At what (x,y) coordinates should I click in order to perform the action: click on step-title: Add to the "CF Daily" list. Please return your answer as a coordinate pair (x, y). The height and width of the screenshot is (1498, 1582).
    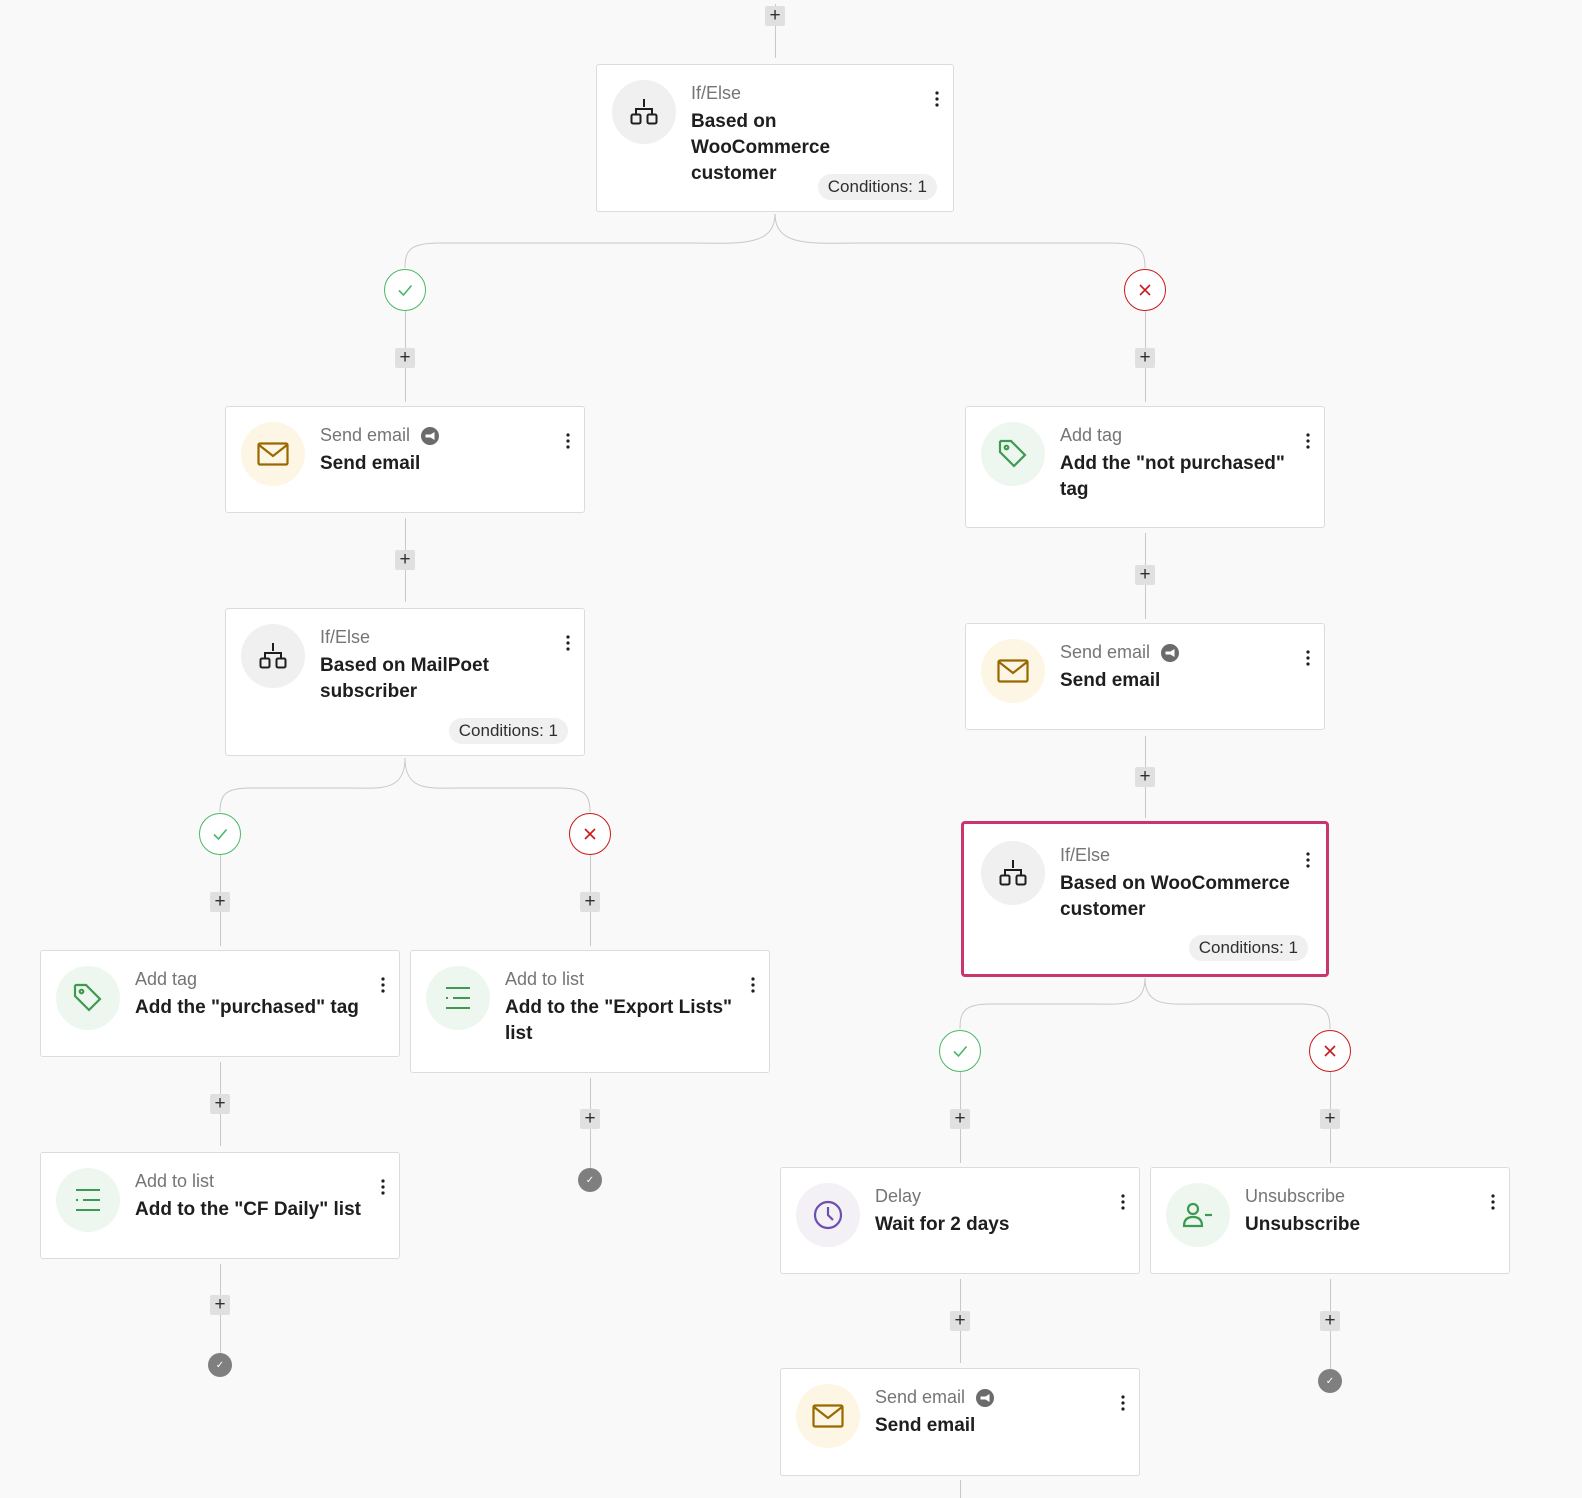
    Looking at the image, I should click on (248, 1209).